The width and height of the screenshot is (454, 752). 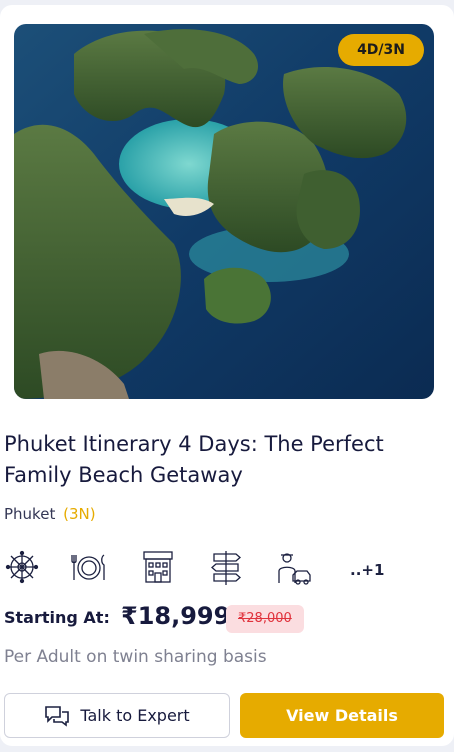 I want to click on amenities-more: ..+1, so click(x=367, y=570).